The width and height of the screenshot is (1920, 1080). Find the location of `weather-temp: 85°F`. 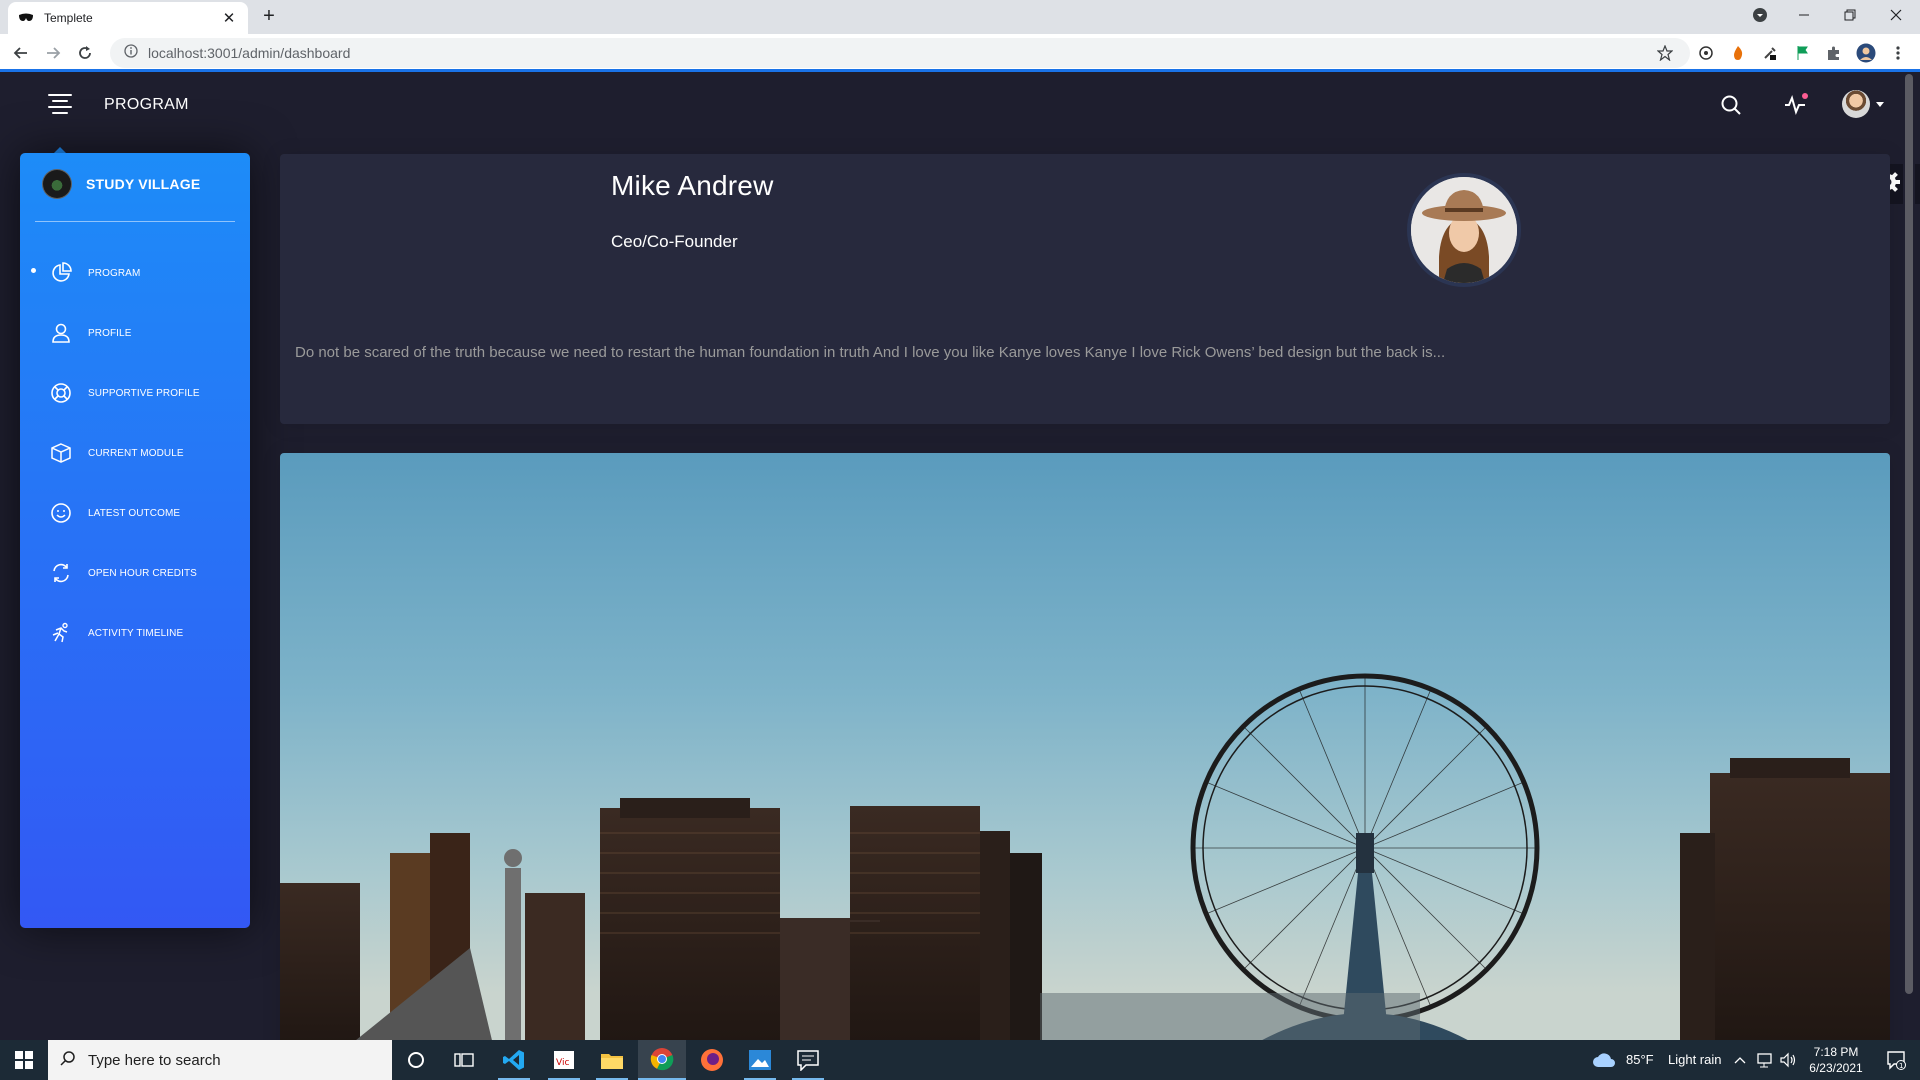

weather-temp: 85°F is located at coordinates (1640, 1059).